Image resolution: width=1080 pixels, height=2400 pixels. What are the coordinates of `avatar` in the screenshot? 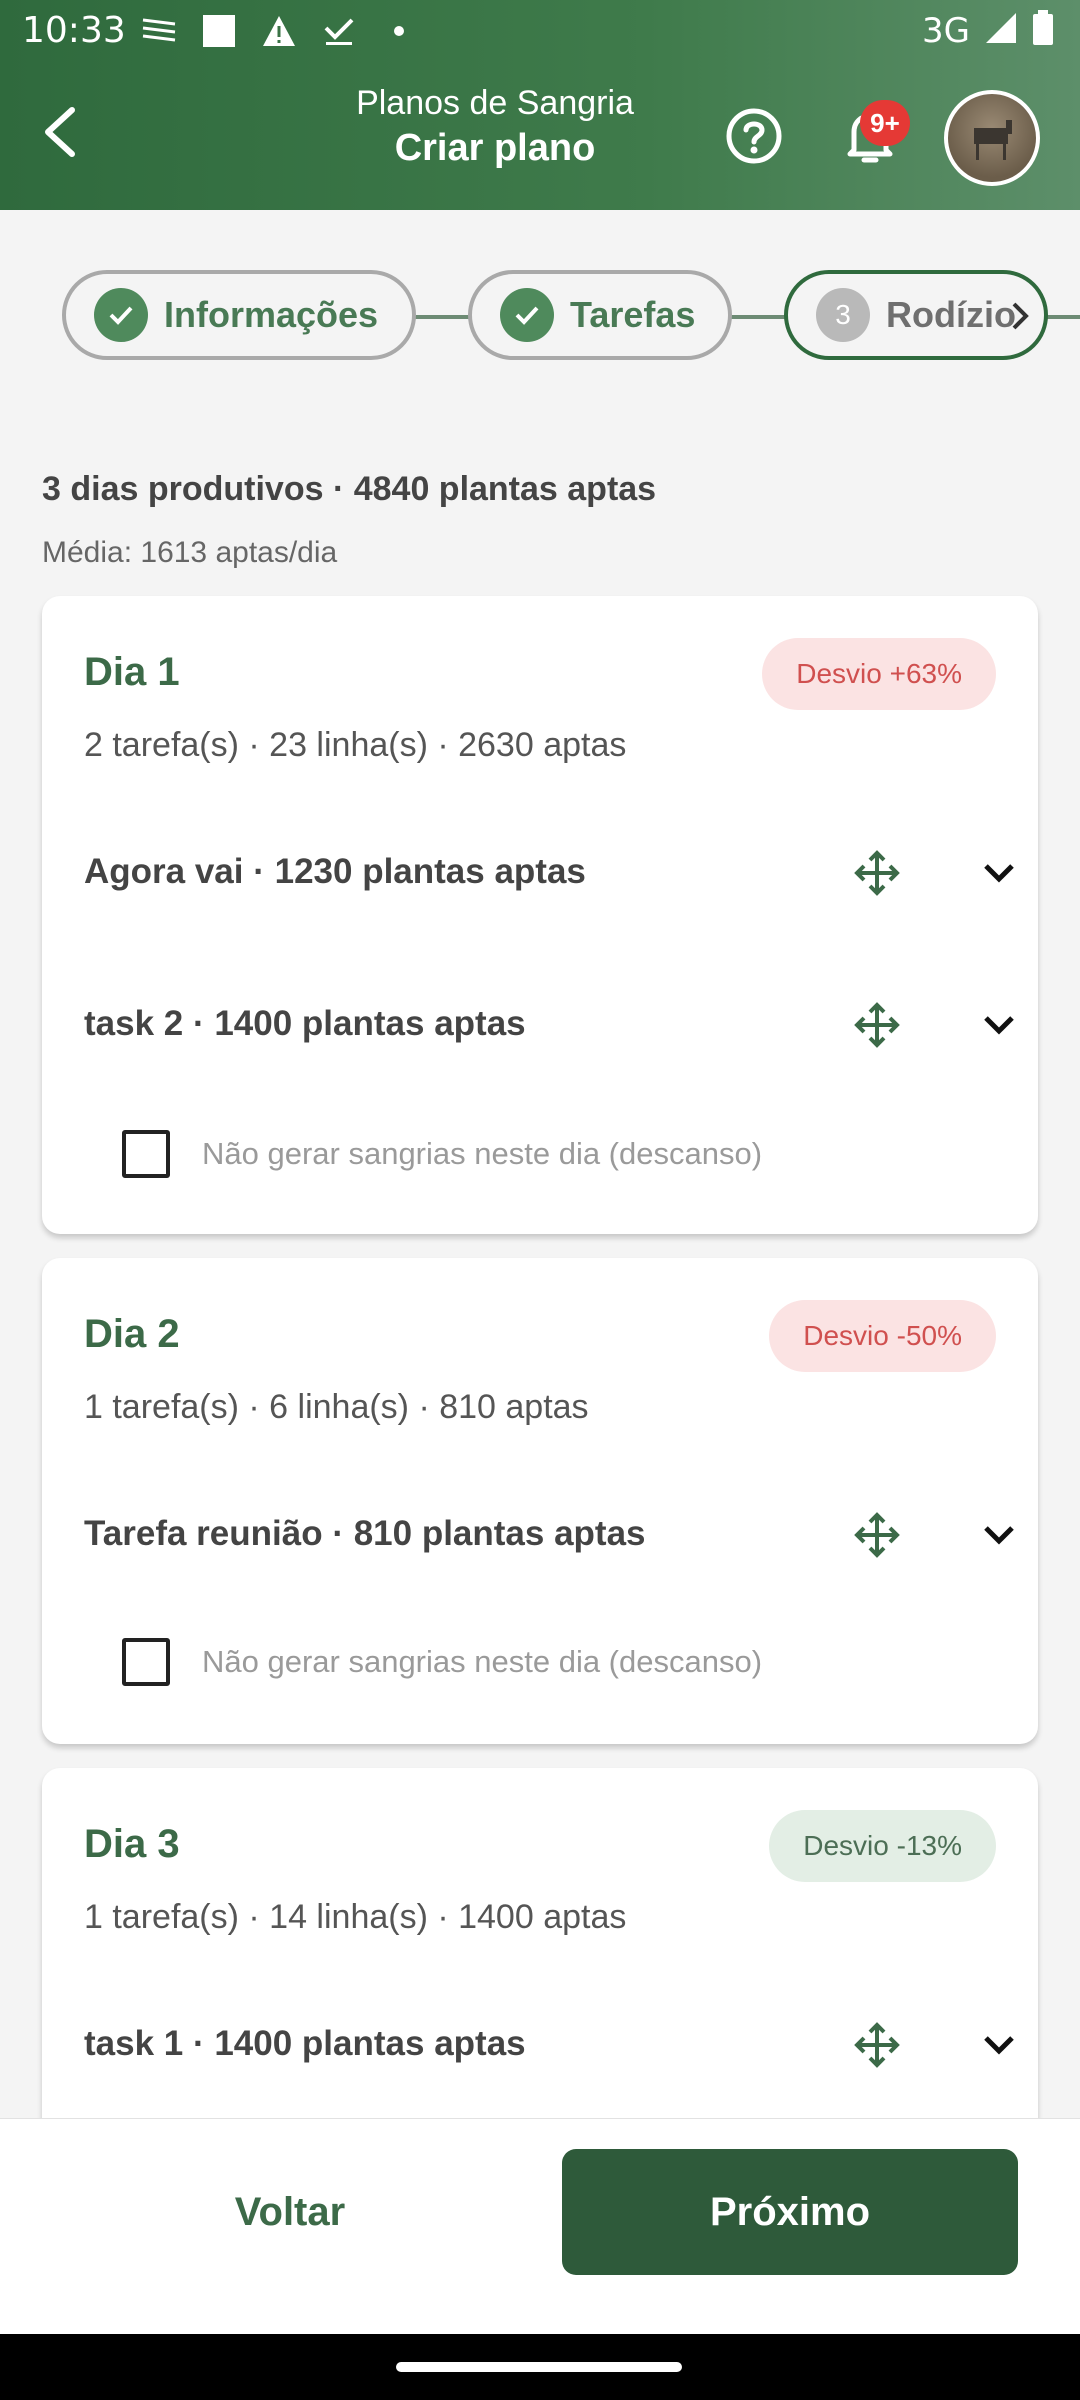 It's located at (992, 138).